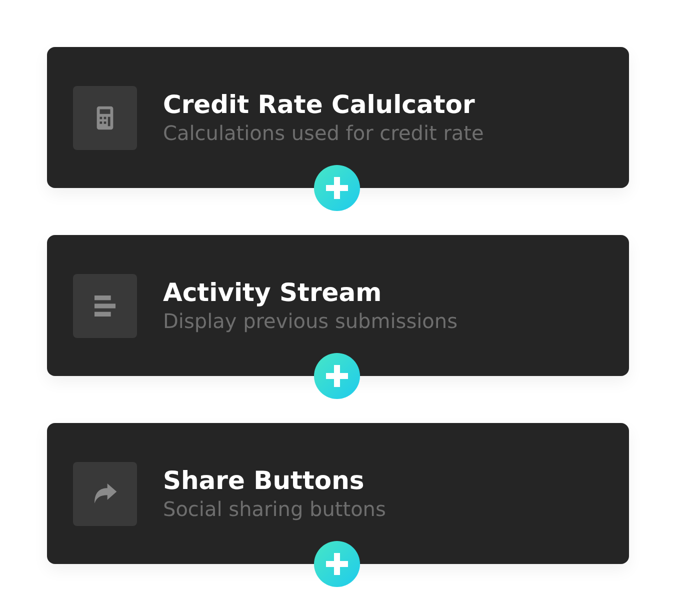 The image size is (676, 610). I want to click on share-arrow-icon, so click(105, 493).